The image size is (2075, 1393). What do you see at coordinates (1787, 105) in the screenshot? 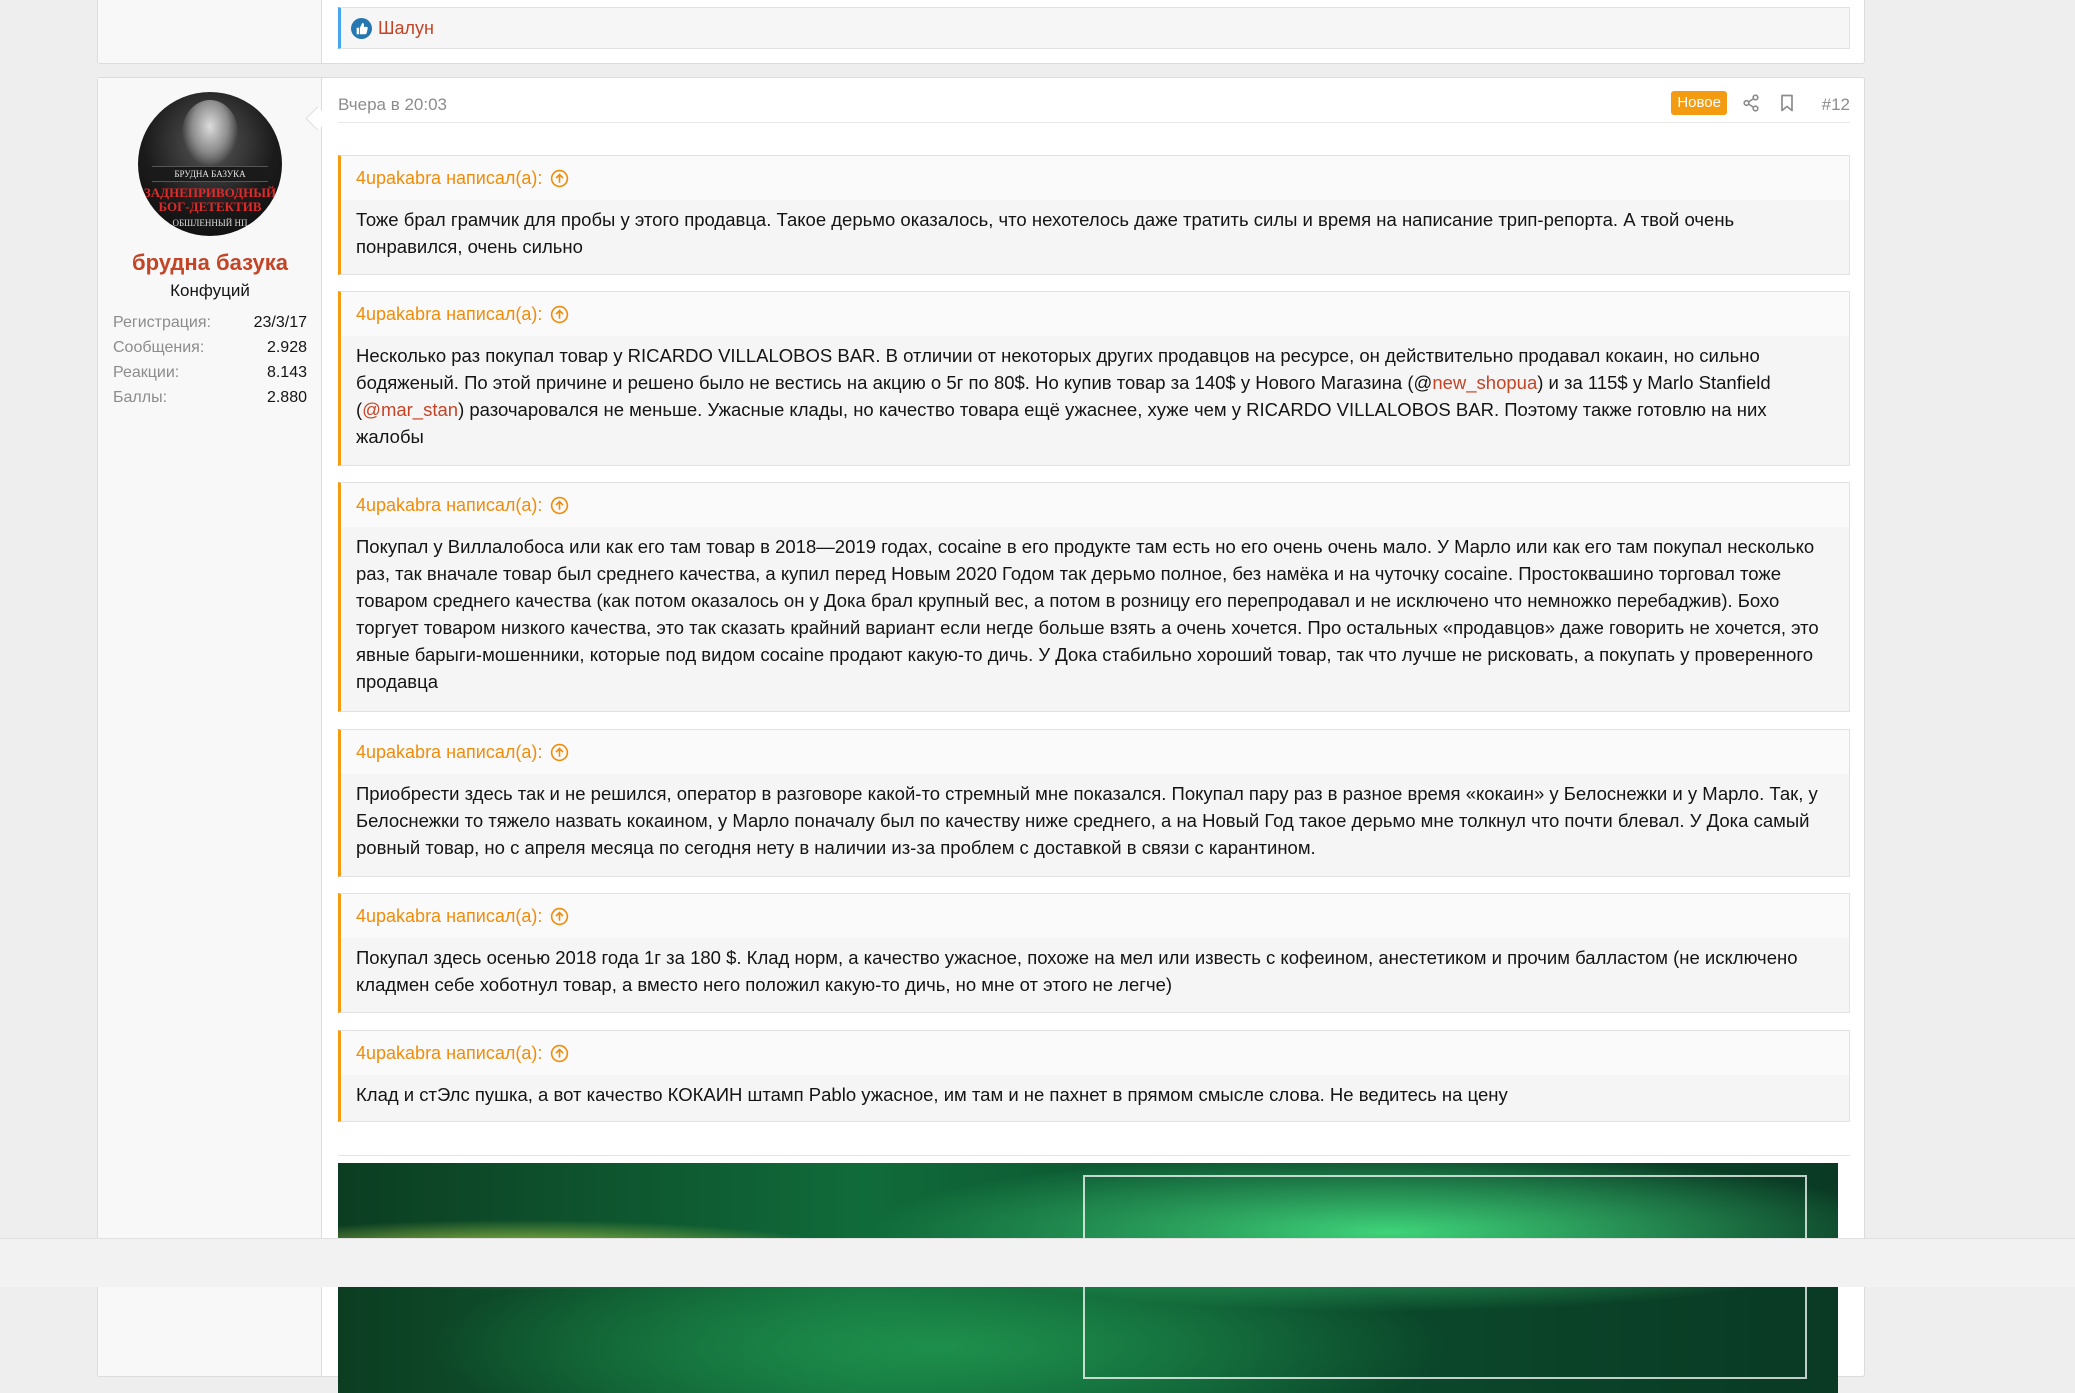
I see `bookmark-icon` at bounding box center [1787, 105].